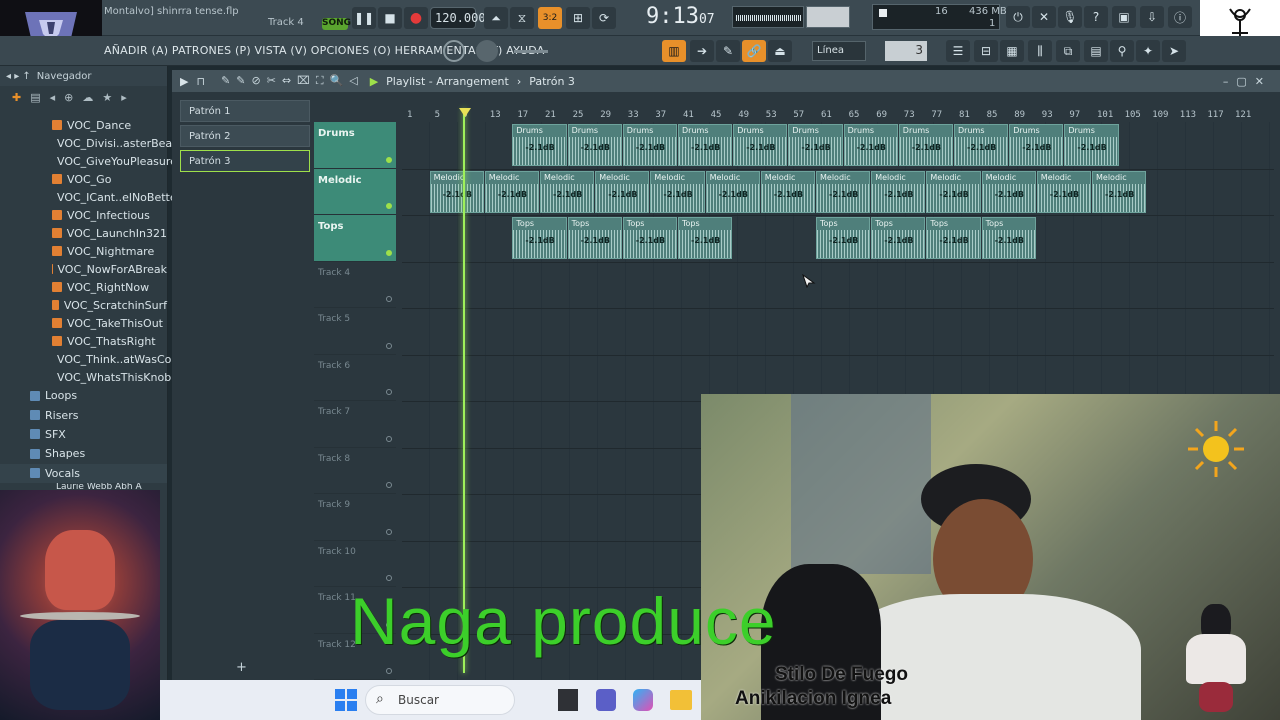 This screenshot has width=1280, height=720. What do you see at coordinates (1070, 17) in the screenshot?
I see `mic-button: 🎙` at bounding box center [1070, 17].